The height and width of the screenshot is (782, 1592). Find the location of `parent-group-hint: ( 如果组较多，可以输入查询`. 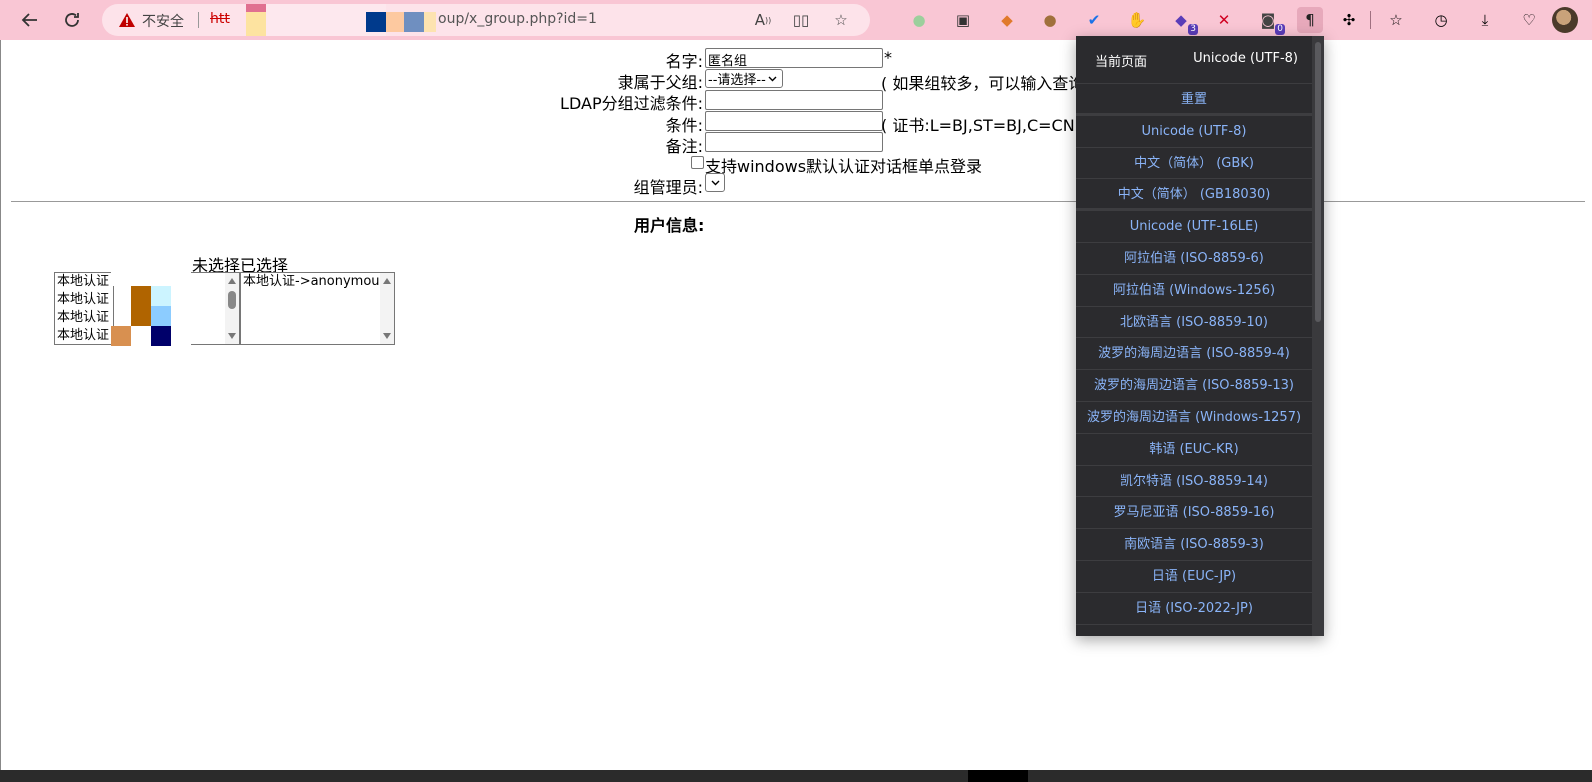

parent-group-hint: ( 如果组较多，可以输入查询 is located at coordinates (983, 83).